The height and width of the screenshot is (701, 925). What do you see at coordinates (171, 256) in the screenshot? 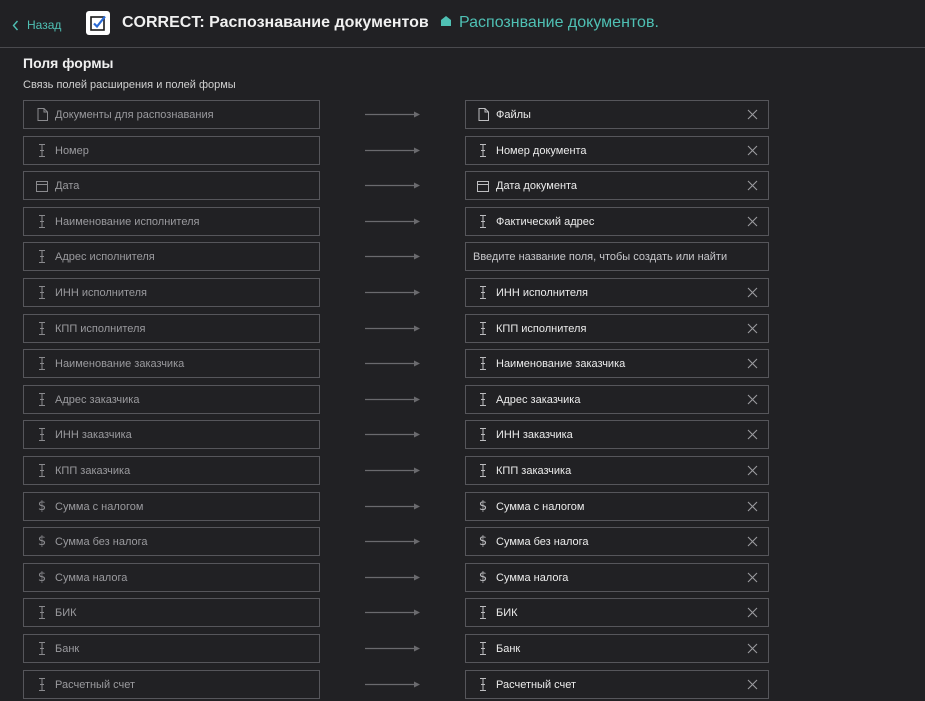
I see `source-field: Адрес исполнителя` at bounding box center [171, 256].